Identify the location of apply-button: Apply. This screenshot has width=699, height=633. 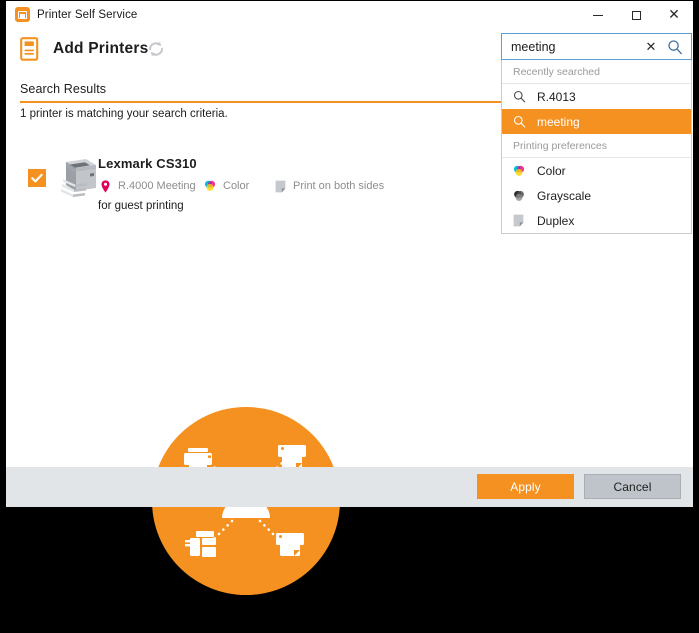
(525, 486).